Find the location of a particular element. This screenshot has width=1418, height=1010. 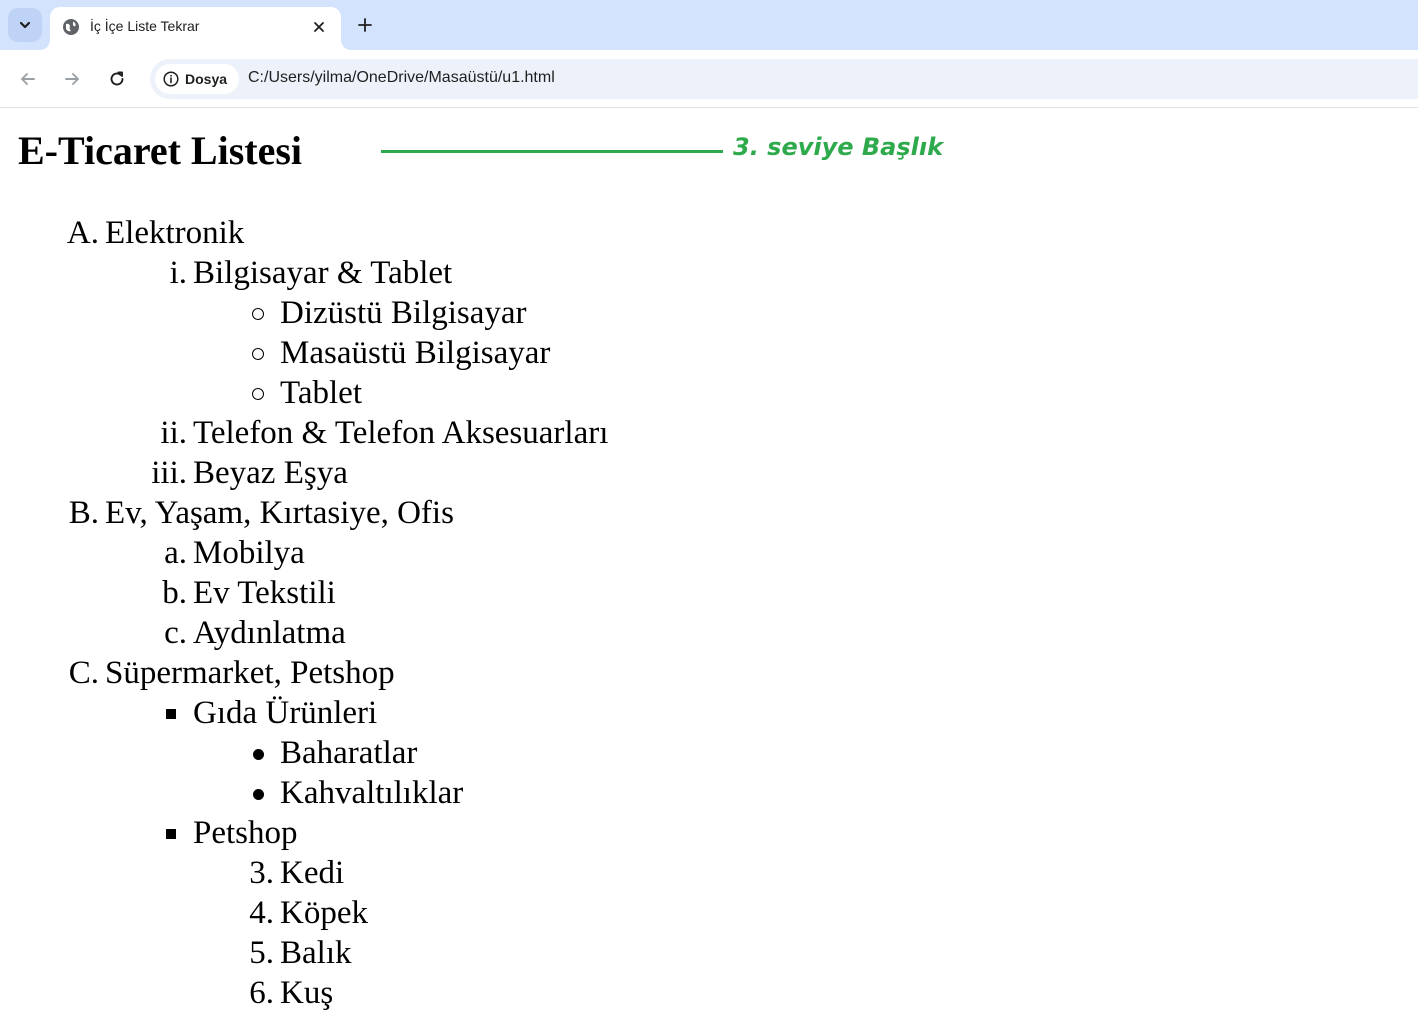

browser-tab: İç İçe Liste Tekrar is located at coordinates (195, 28).